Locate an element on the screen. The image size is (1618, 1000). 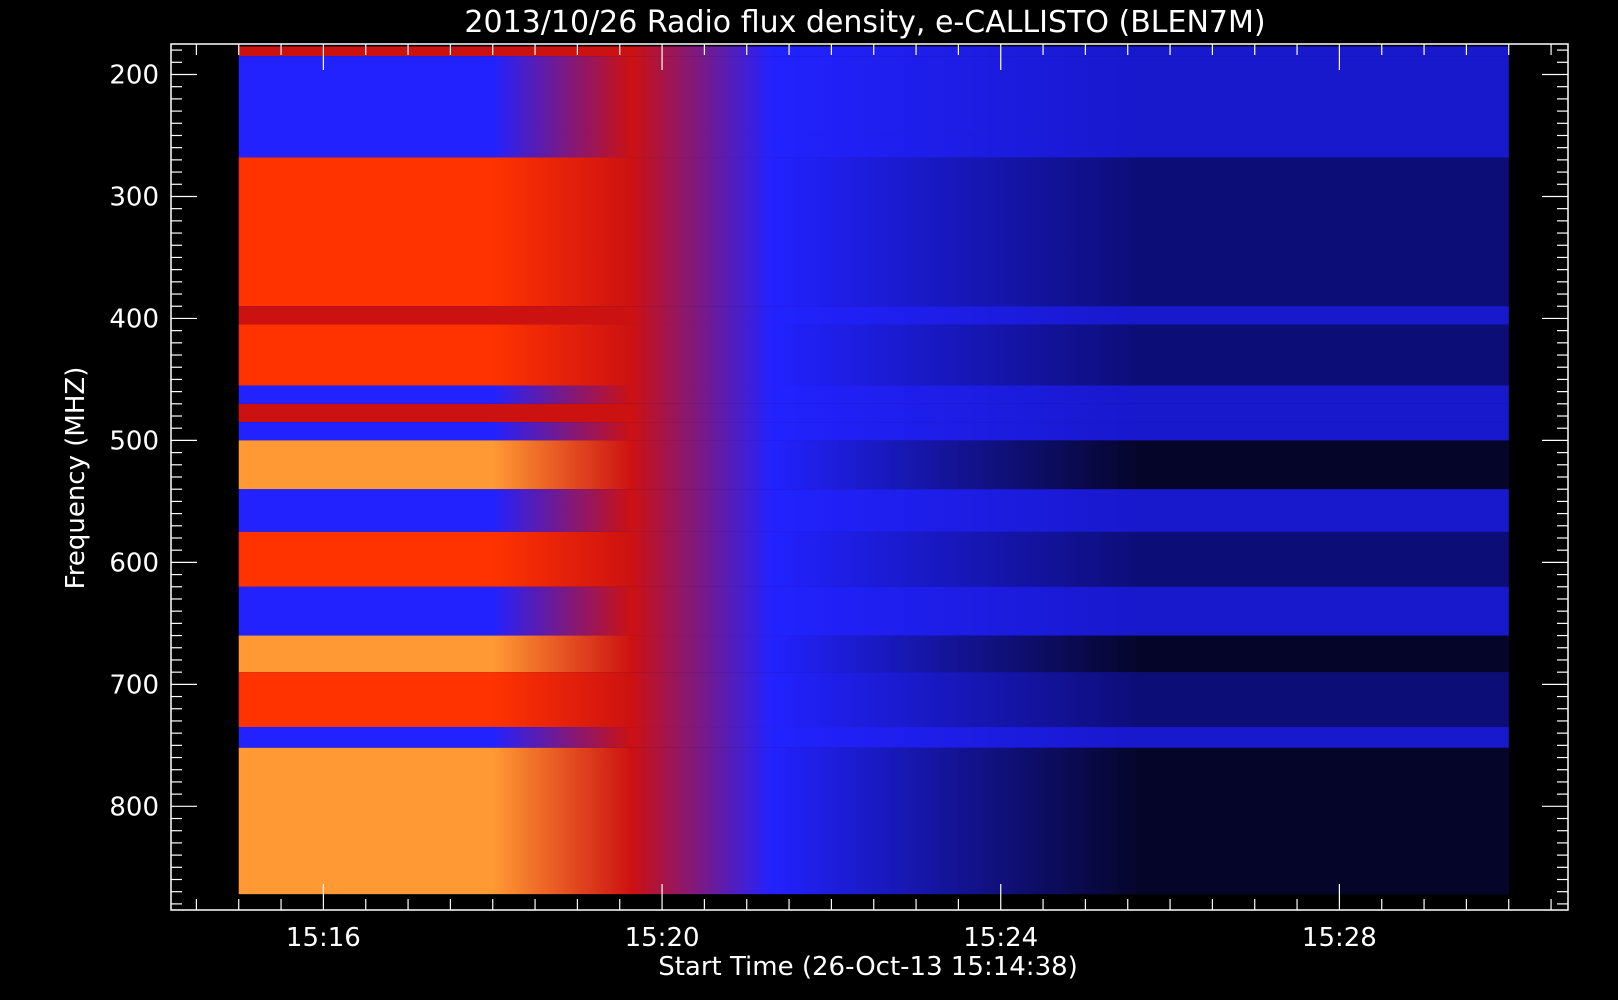
x-tick-label: 15:20 is located at coordinates (662, 938).